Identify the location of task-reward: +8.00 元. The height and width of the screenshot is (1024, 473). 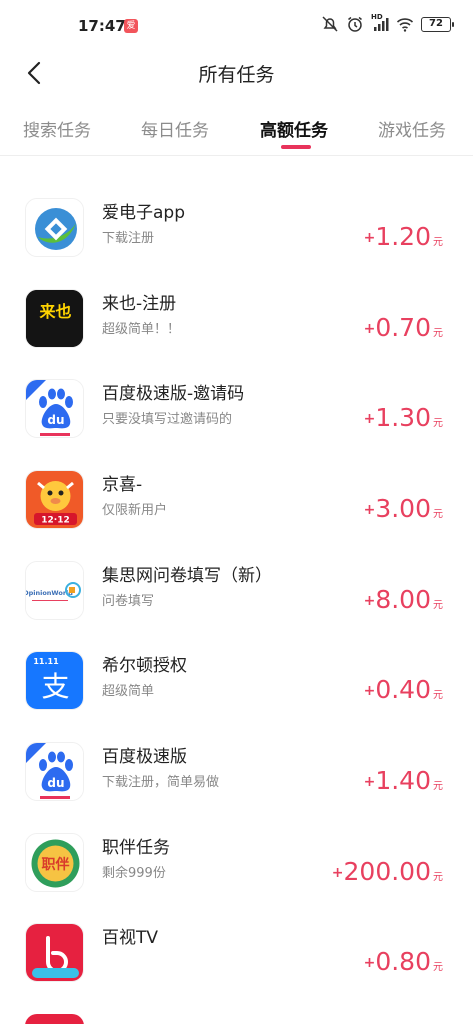
(403, 599).